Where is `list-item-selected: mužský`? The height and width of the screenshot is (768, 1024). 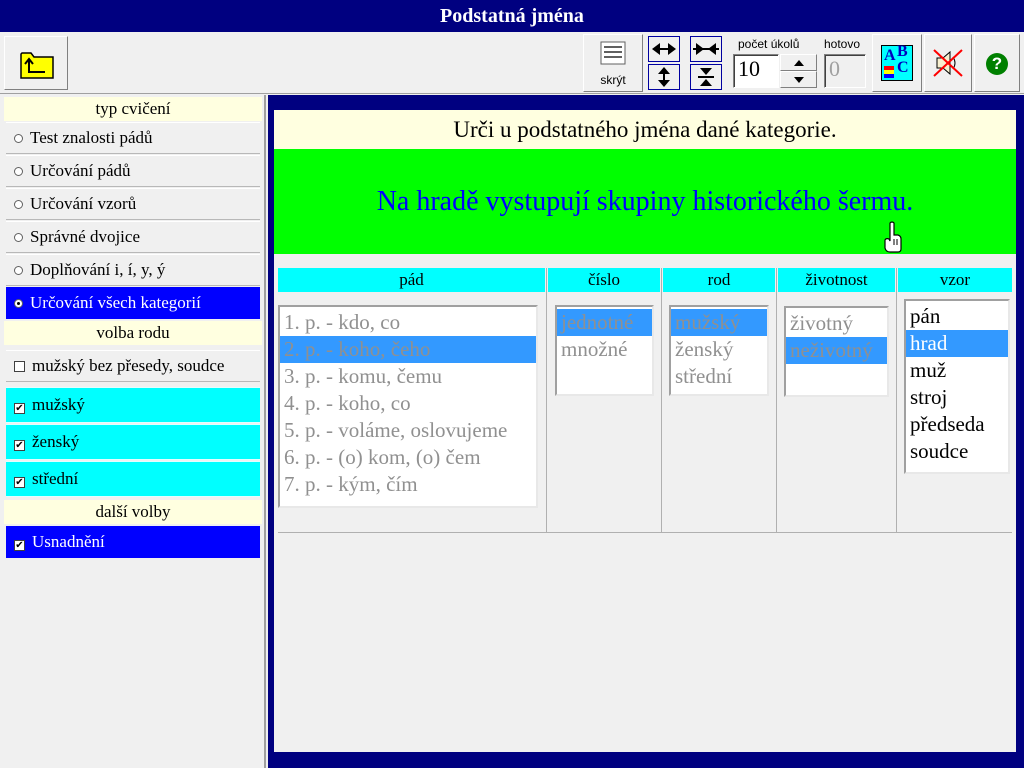
list-item-selected: mužský is located at coordinates (719, 322).